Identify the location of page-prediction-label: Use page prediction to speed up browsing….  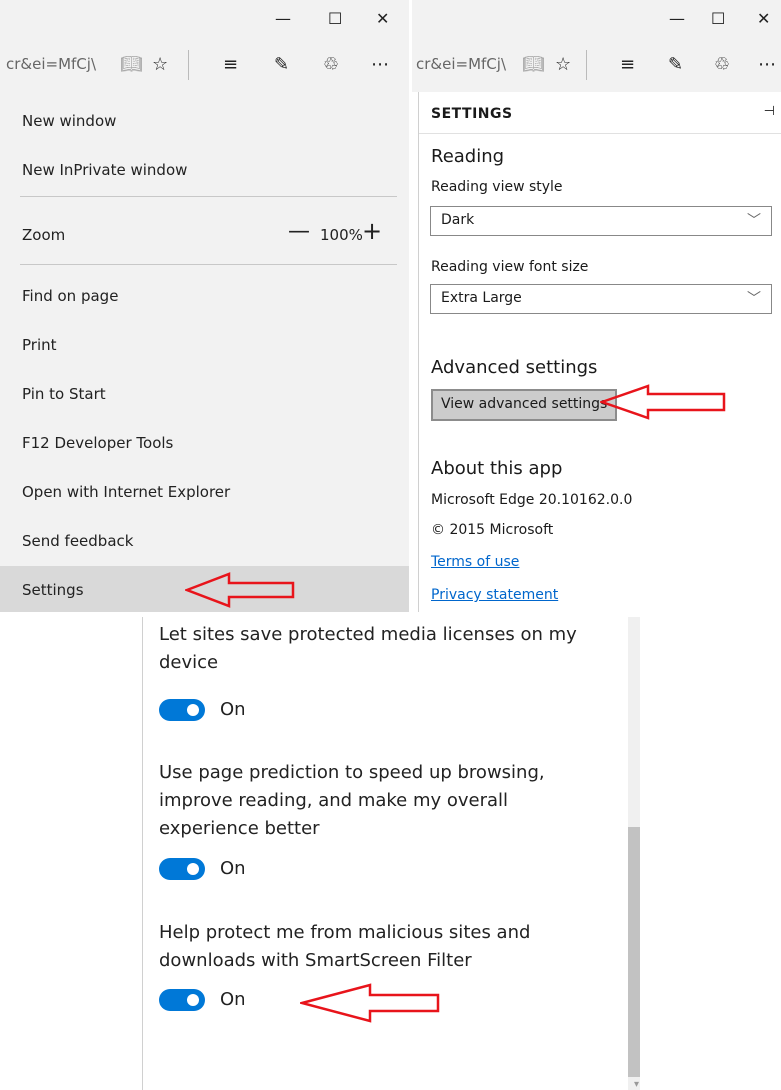
(352, 800).